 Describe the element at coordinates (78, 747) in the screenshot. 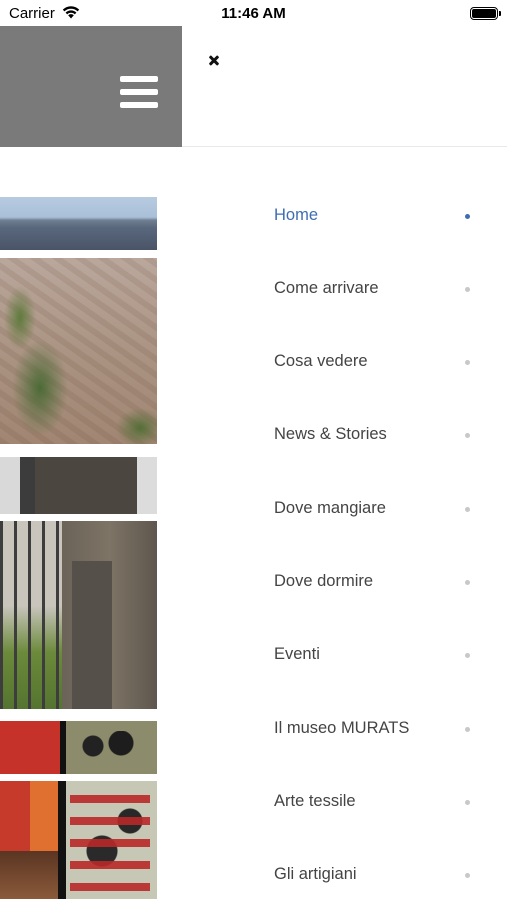

I see `textile-photo` at that location.